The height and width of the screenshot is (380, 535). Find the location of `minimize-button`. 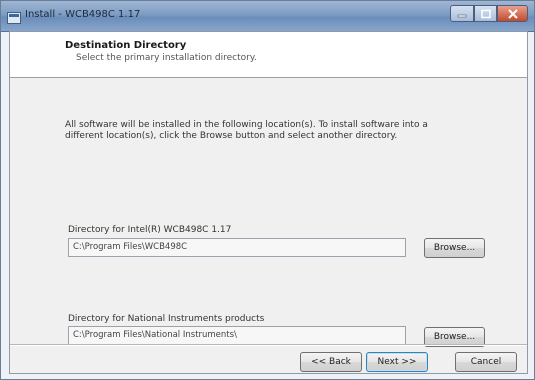

minimize-button is located at coordinates (462, 13).